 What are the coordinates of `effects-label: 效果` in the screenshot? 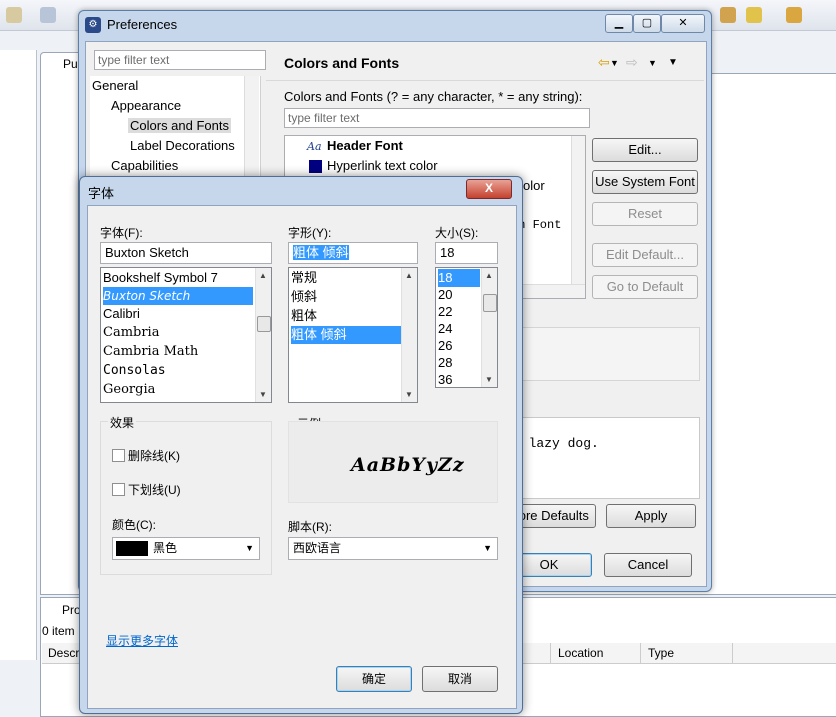 It's located at (122, 422).